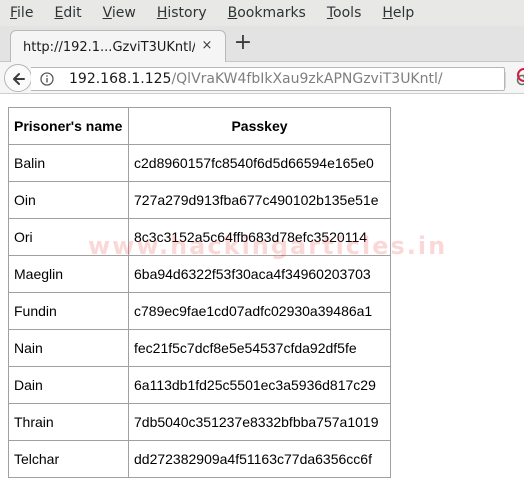 Image resolution: width=524 pixels, height=503 pixels. I want to click on passkey-cell: 6a113db1fd25c5501ec3a5936d817c29, so click(259, 385).